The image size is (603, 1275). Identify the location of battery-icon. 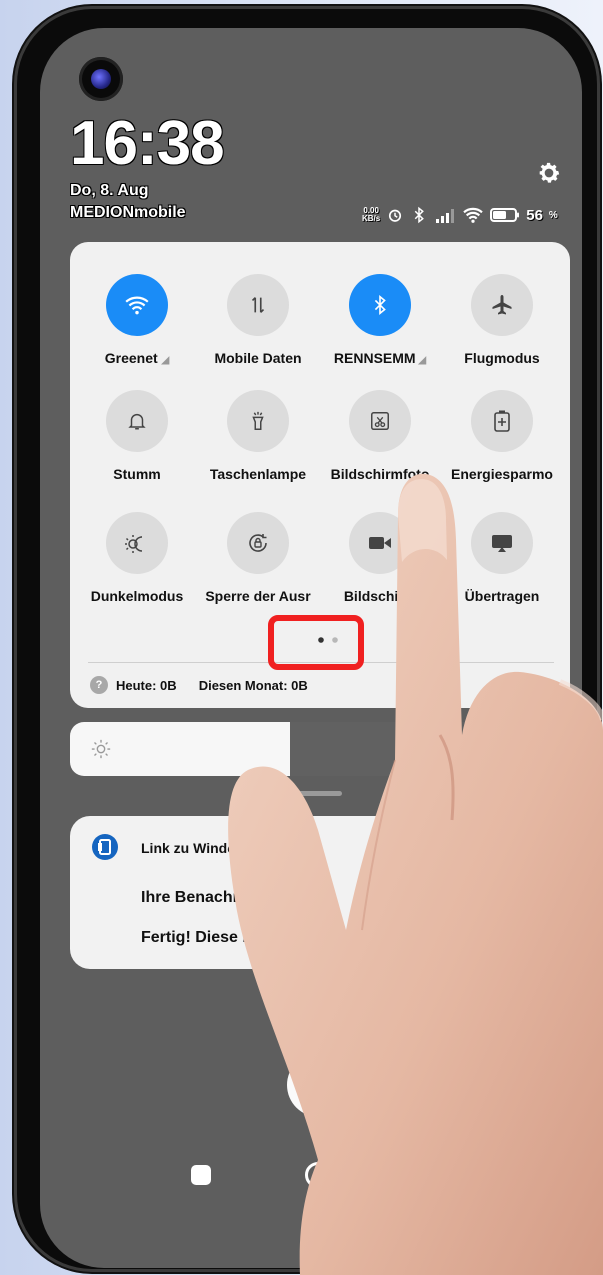
(505, 215).